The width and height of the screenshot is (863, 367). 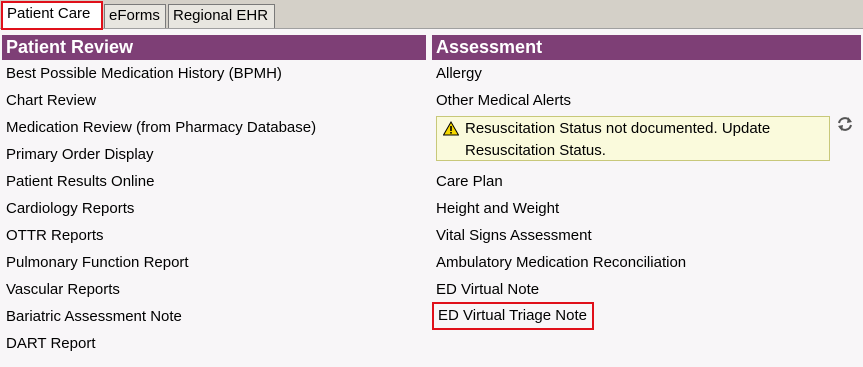 I want to click on link-bpmh: Best Possible Medication History (BPMH), so click(x=214, y=73).